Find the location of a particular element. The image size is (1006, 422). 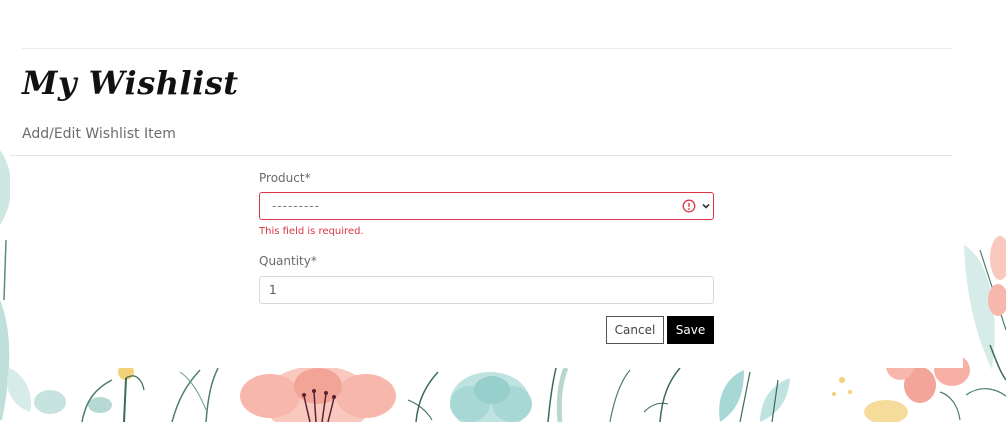

subtitle-divider is located at coordinates (481, 155).